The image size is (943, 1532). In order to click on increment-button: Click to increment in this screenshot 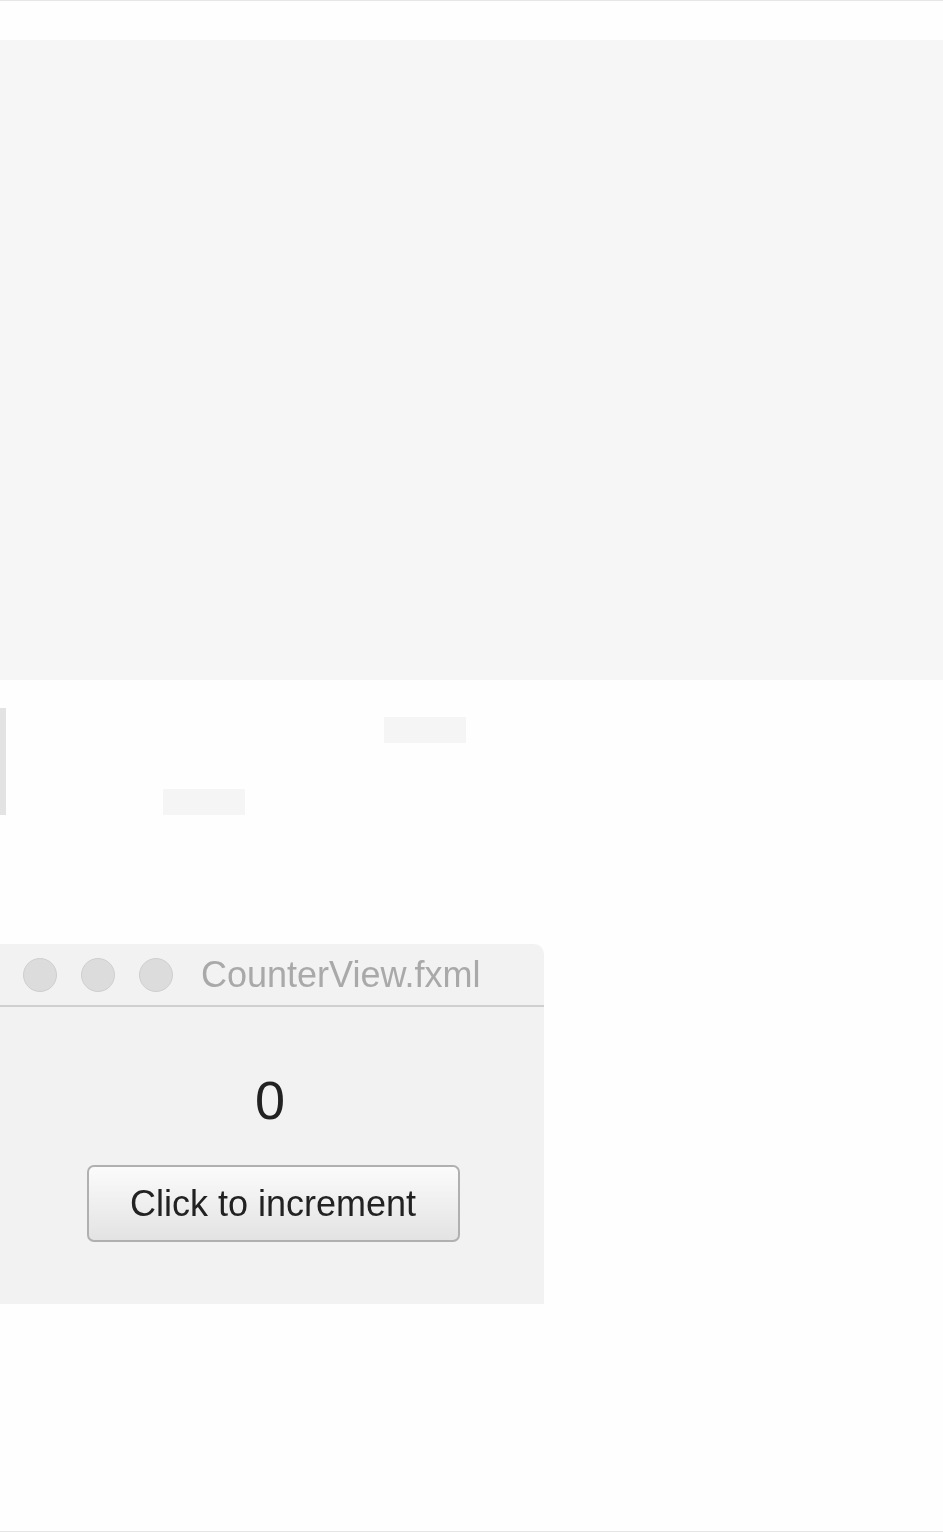, I will do `click(273, 1203)`.